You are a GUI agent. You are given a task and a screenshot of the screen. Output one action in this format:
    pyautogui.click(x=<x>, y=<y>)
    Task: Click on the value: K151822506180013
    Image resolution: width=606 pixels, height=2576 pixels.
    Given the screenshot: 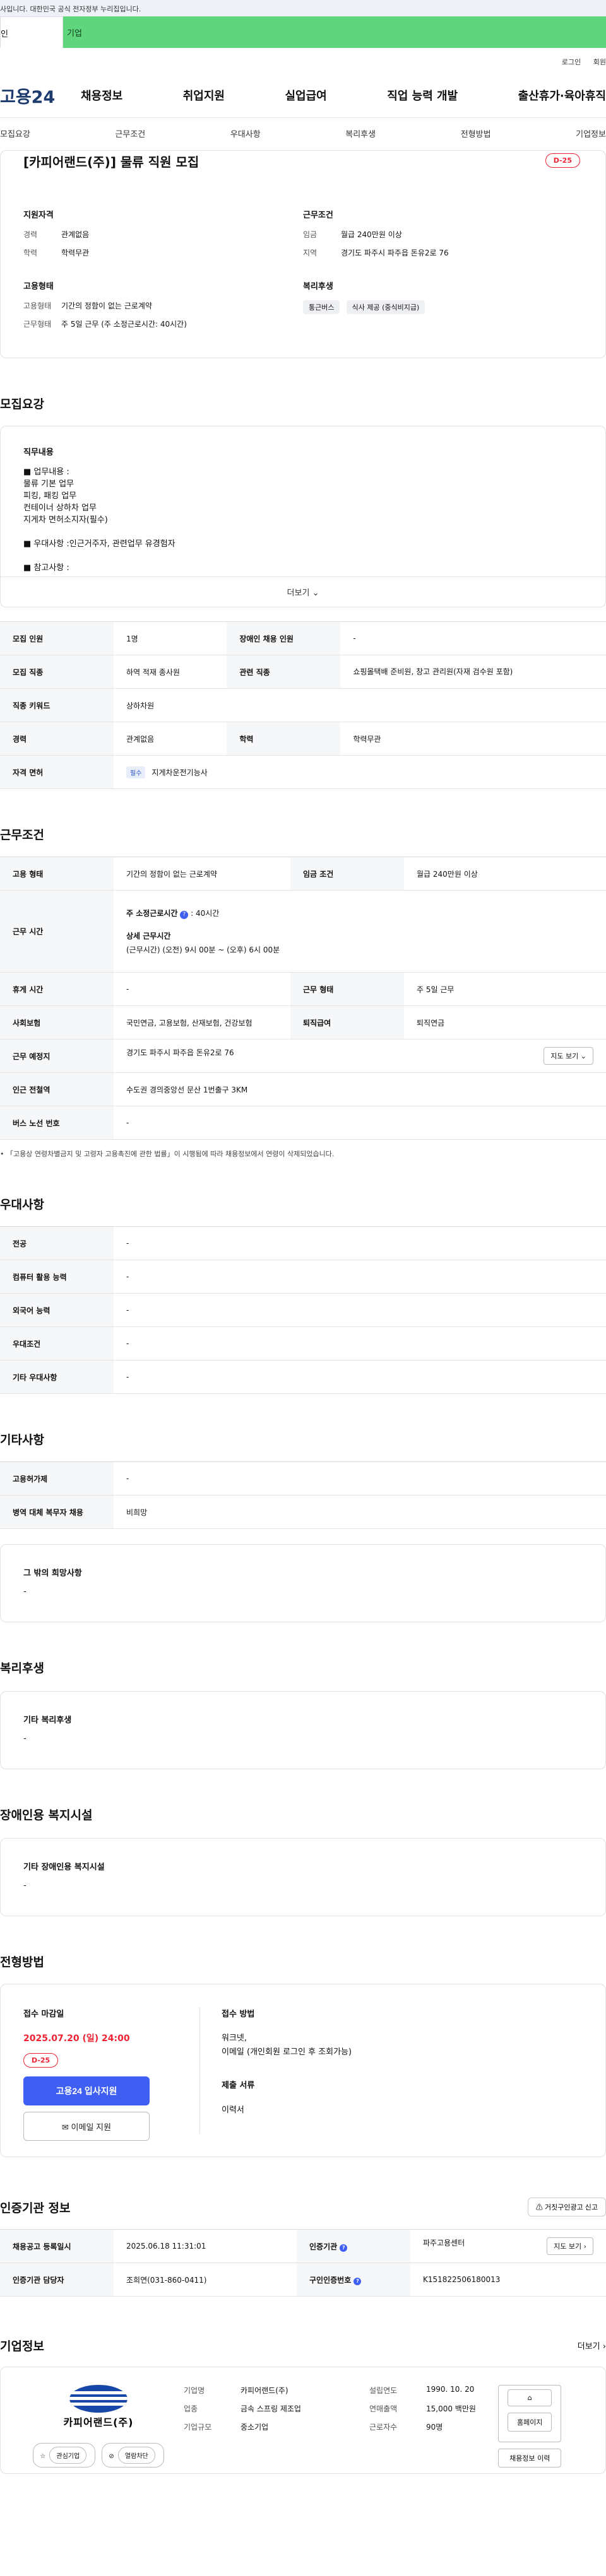 What is the action you would take?
    pyautogui.click(x=508, y=2280)
    